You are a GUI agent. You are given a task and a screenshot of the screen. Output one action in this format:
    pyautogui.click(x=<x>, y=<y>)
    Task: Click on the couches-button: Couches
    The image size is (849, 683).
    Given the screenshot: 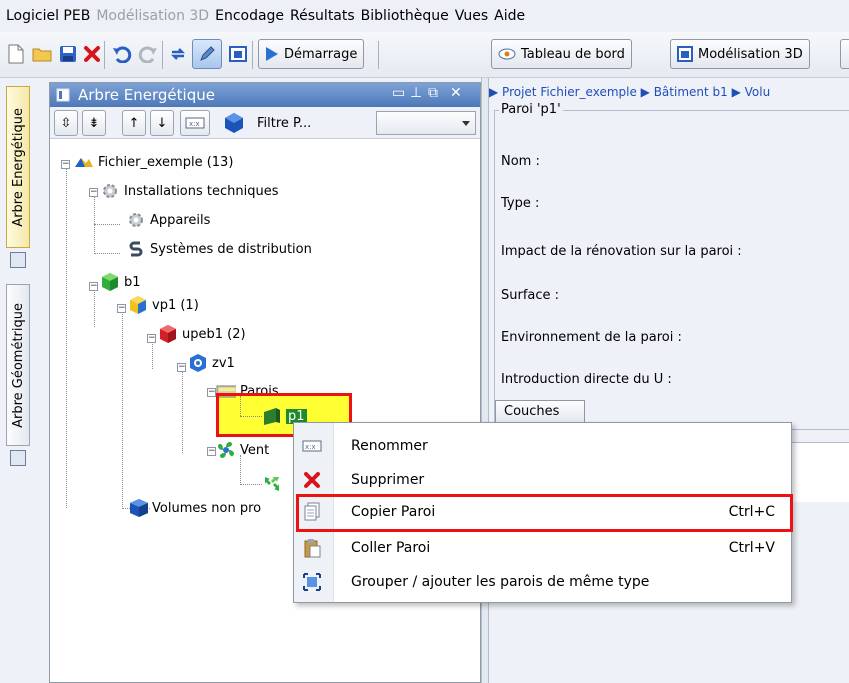 What is the action you would take?
    pyautogui.click(x=540, y=412)
    